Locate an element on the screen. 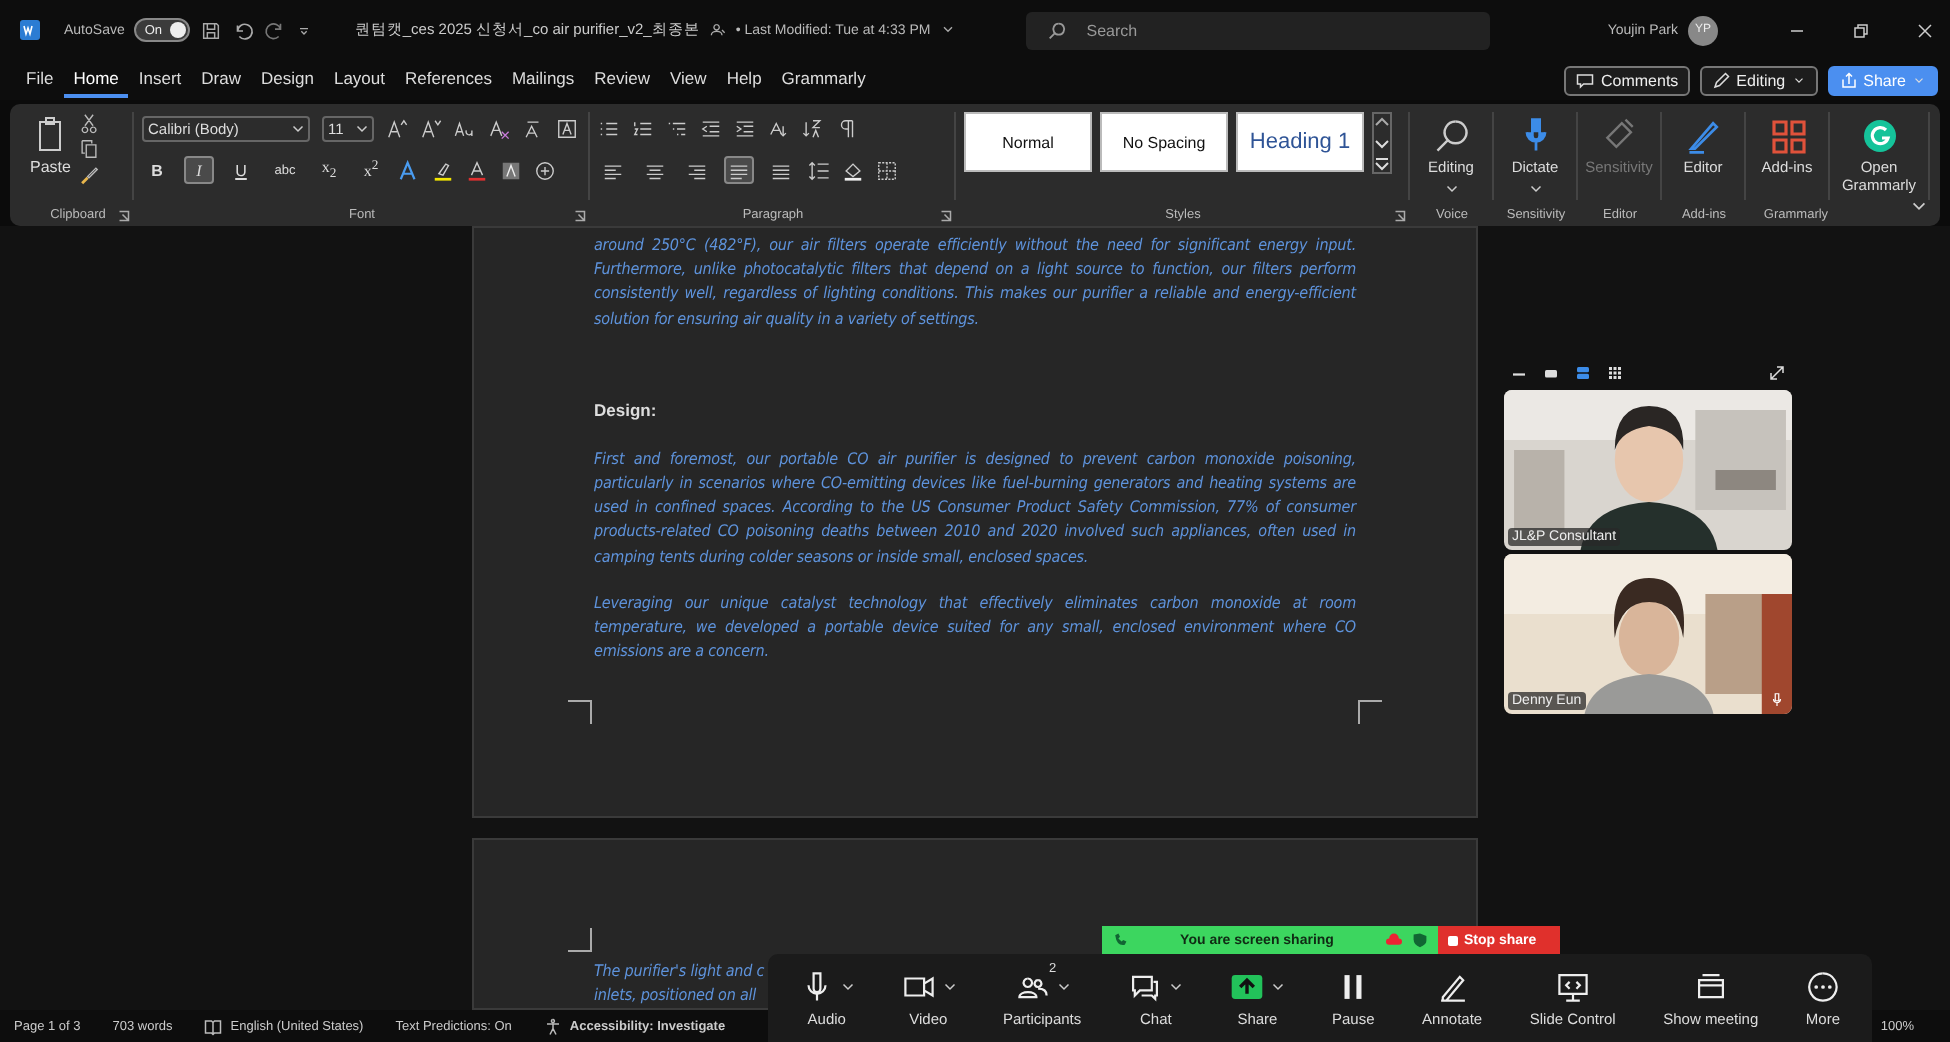 Image resolution: width=1950 pixels, height=1042 pixels. menu-tab: Grammarly is located at coordinates (823, 80).